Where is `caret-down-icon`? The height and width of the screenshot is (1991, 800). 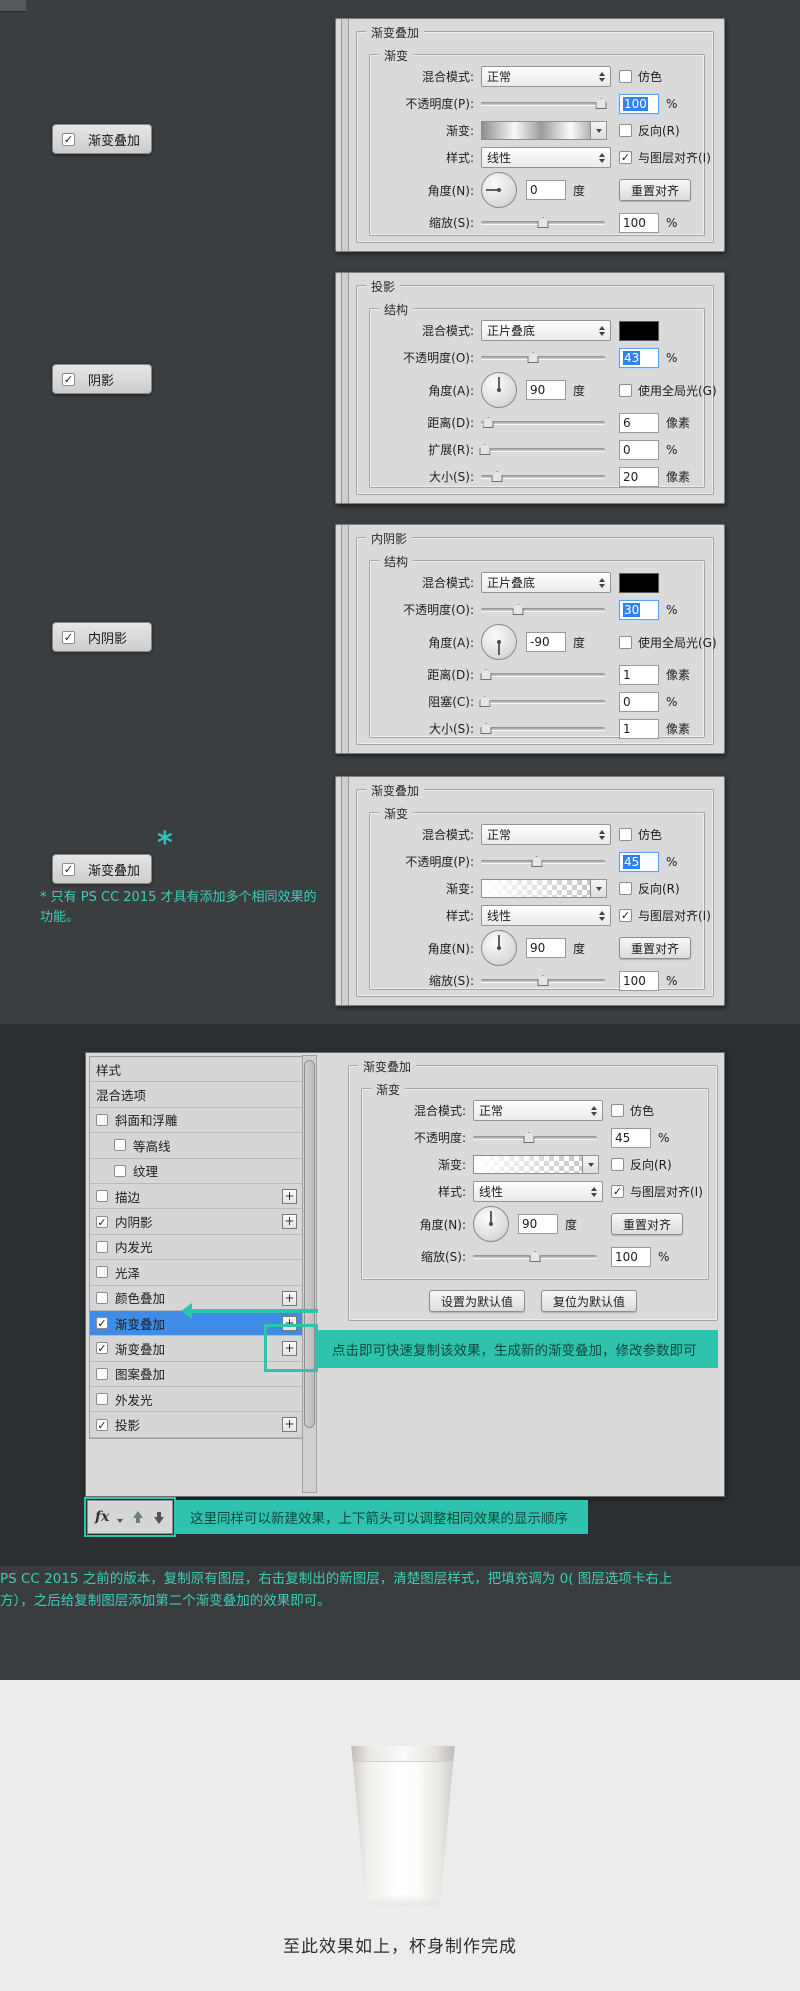 caret-down-icon is located at coordinates (120, 1521).